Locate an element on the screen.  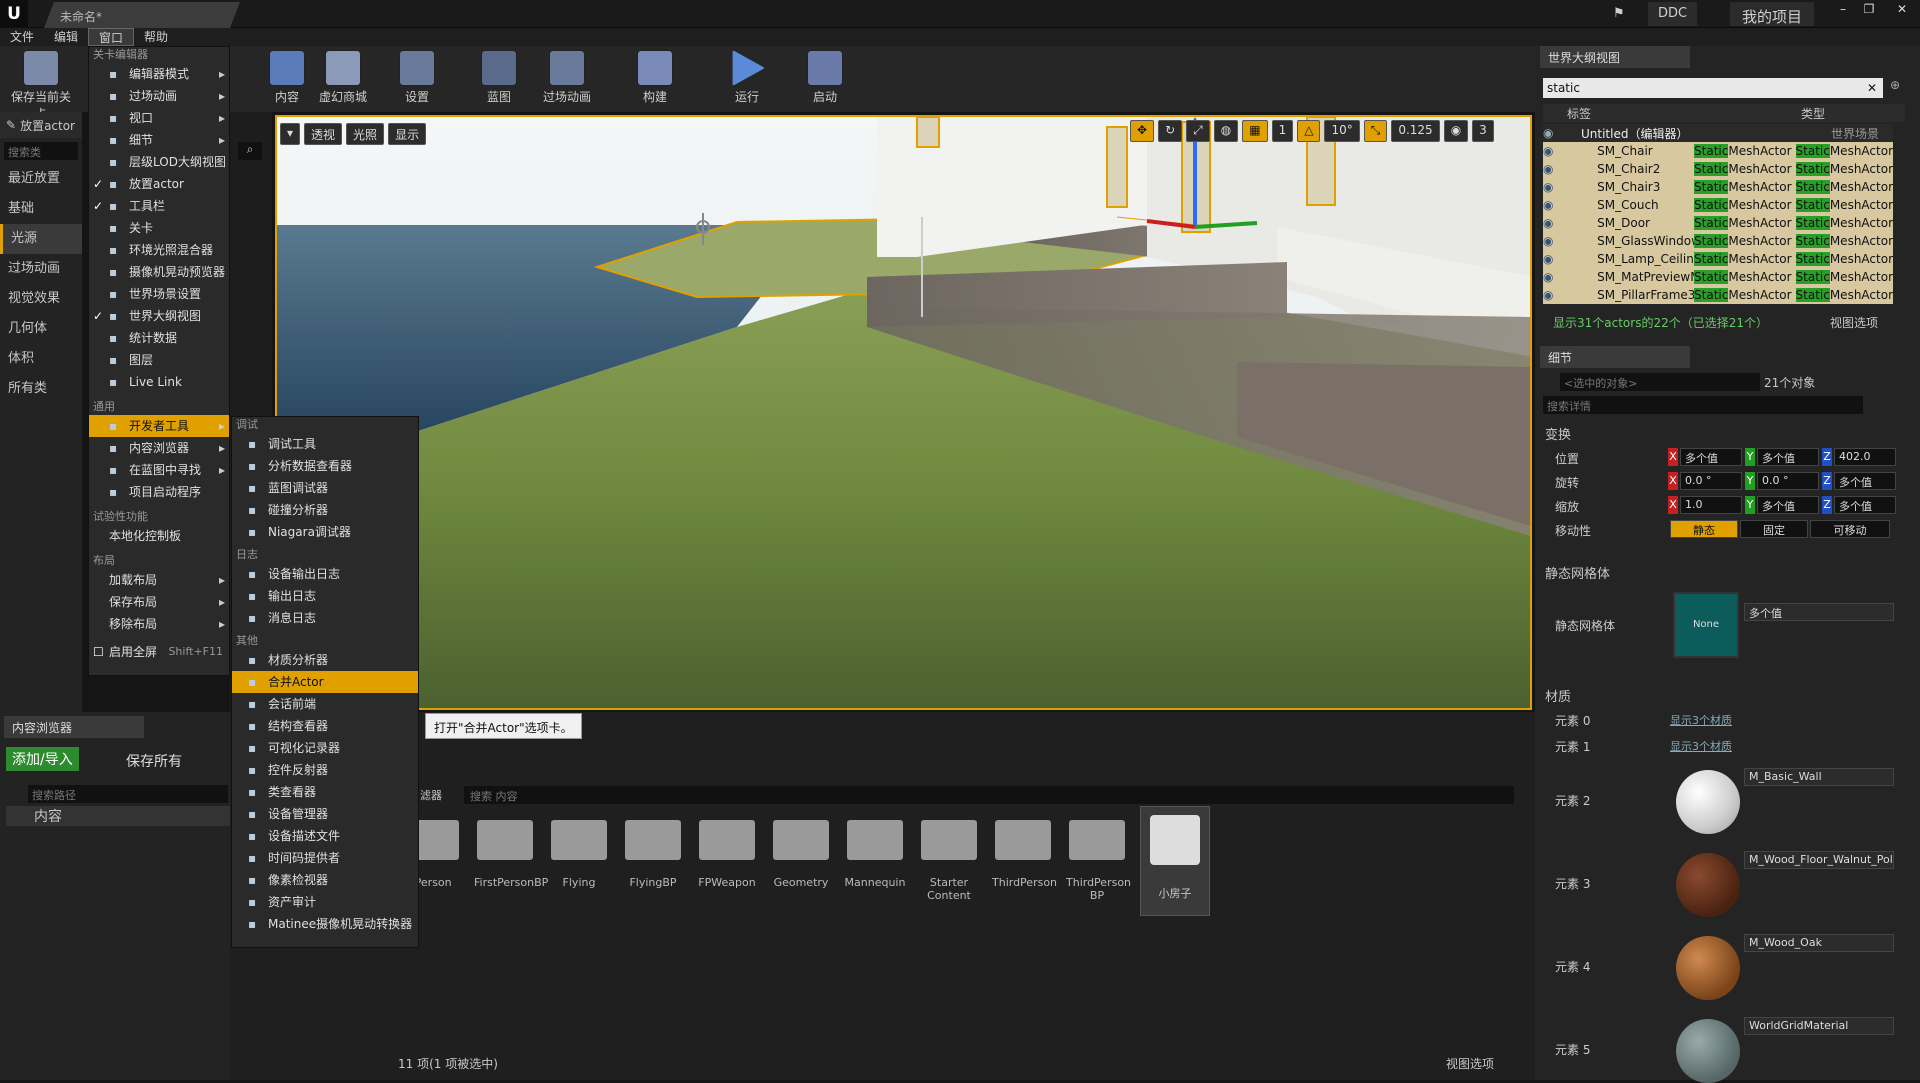
tab-details: 细节 is located at coordinates (1615, 357).